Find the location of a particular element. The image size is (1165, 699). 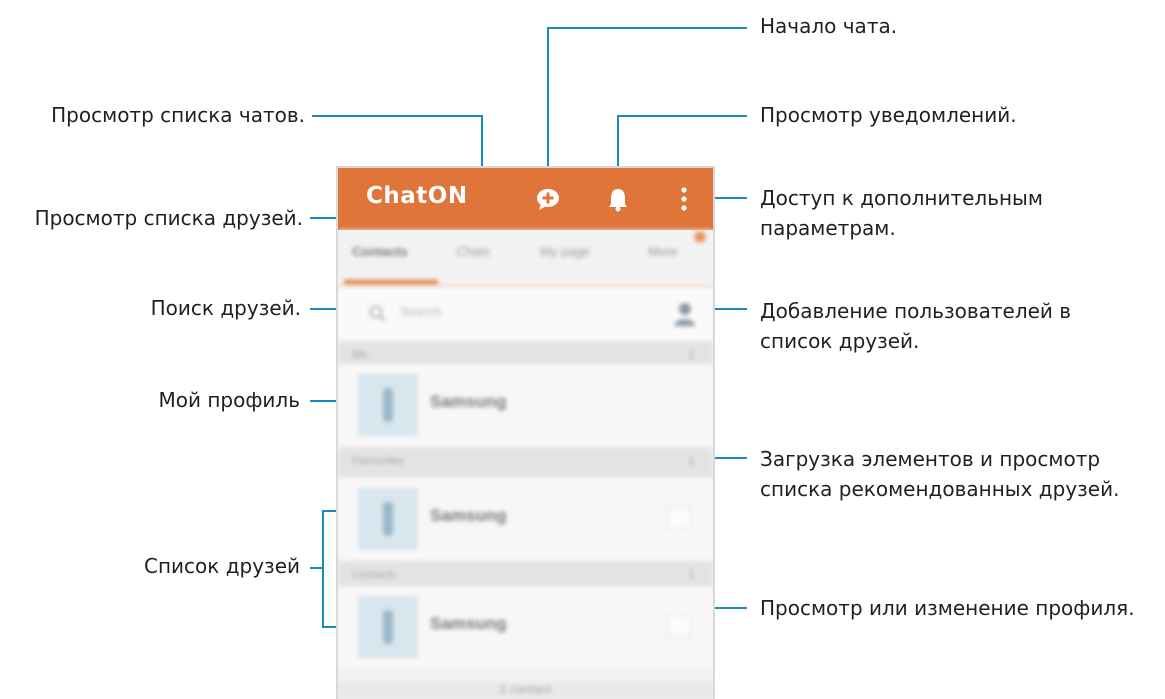

section-label: Me is located at coordinates (360, 355).